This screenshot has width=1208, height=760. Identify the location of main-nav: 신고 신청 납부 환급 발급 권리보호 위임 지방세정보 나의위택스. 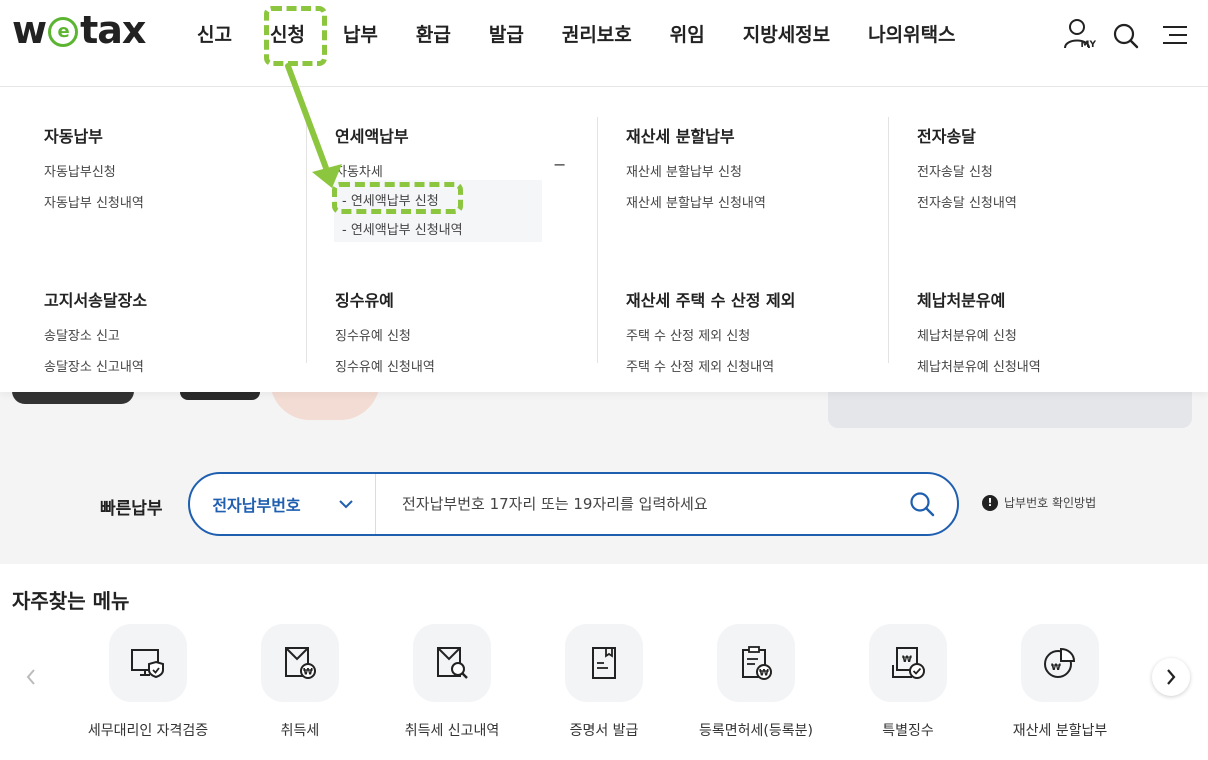
(576, 35).